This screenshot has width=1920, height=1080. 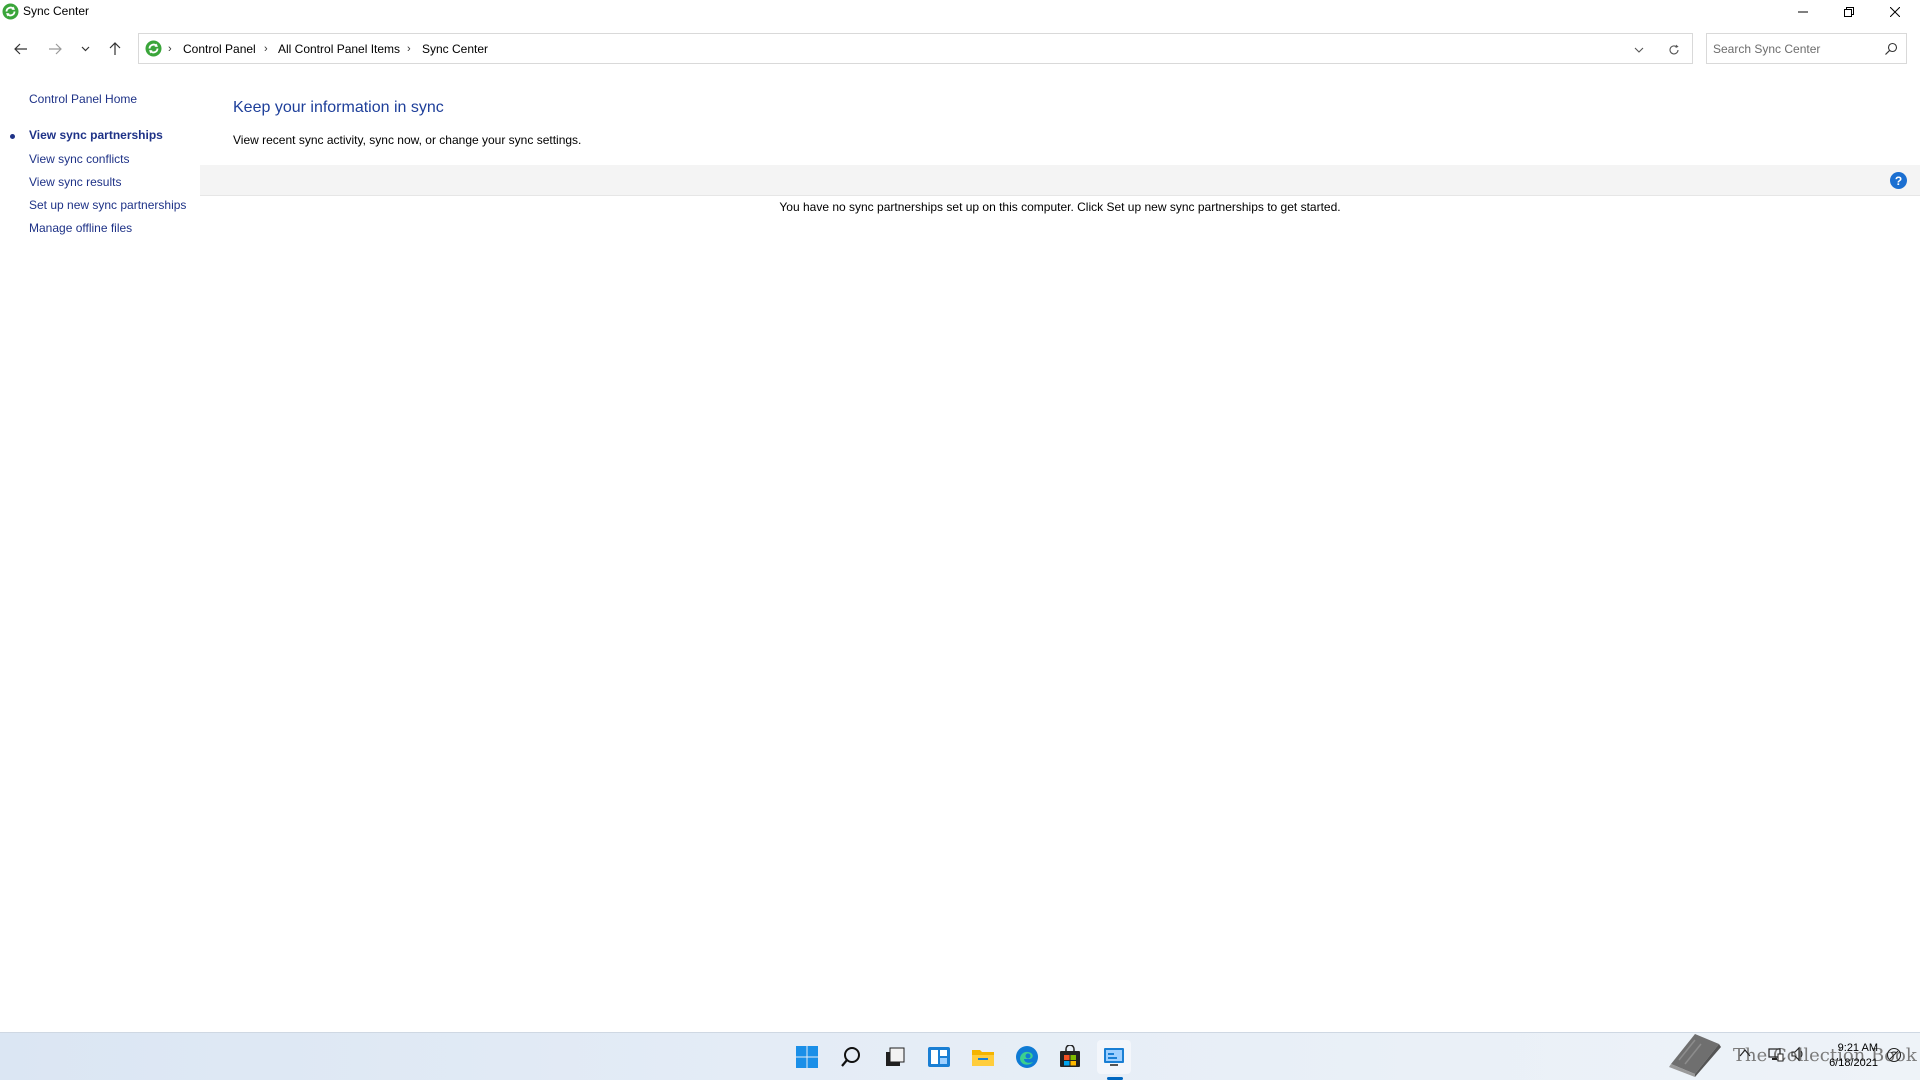 I want to click on widgets-icon, so click(x=939, y=1057).